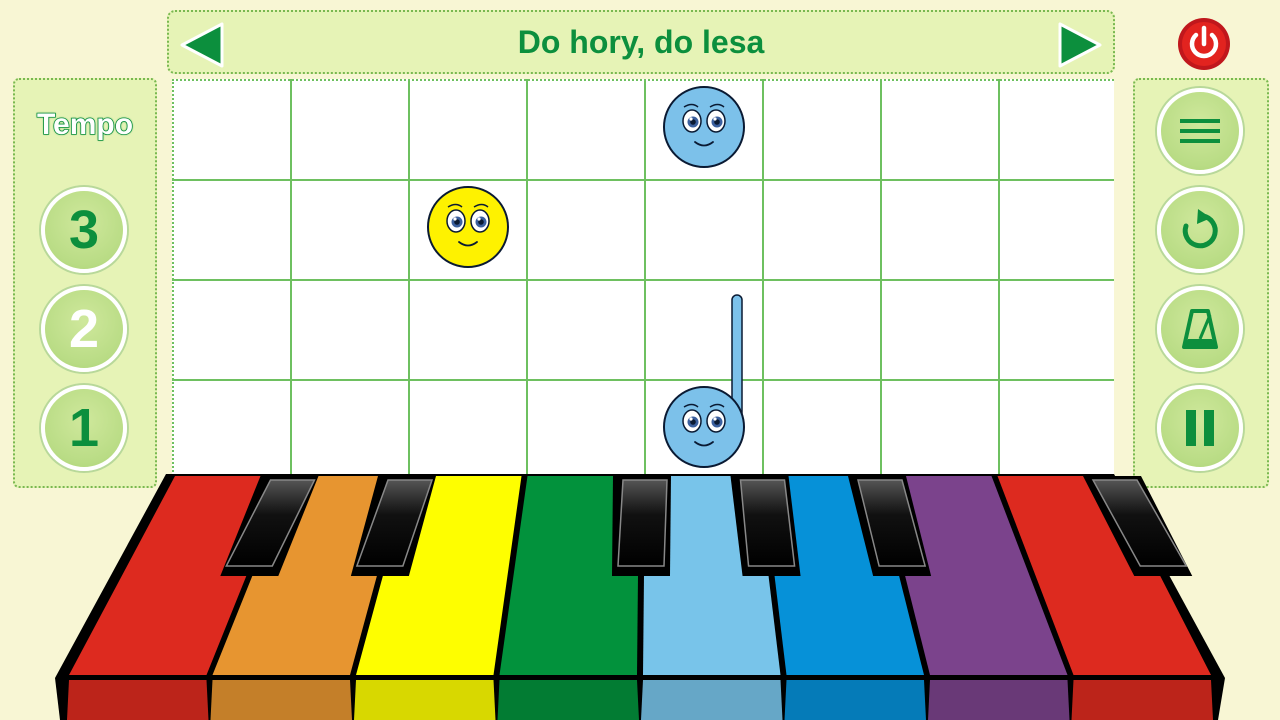 Image resolution: width=1280 pixels, height=720 pixels. I want to click on restart-button, so click(1200, 230).